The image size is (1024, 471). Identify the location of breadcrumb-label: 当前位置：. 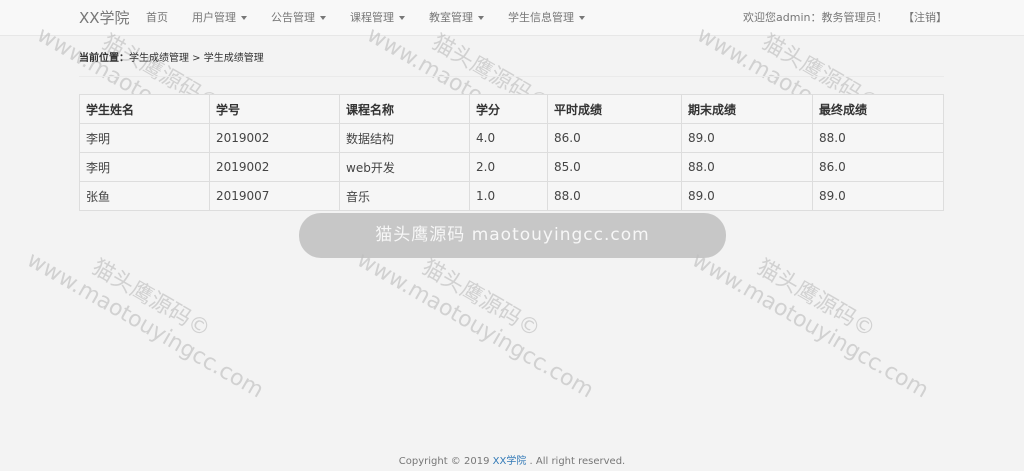
(104, 58).